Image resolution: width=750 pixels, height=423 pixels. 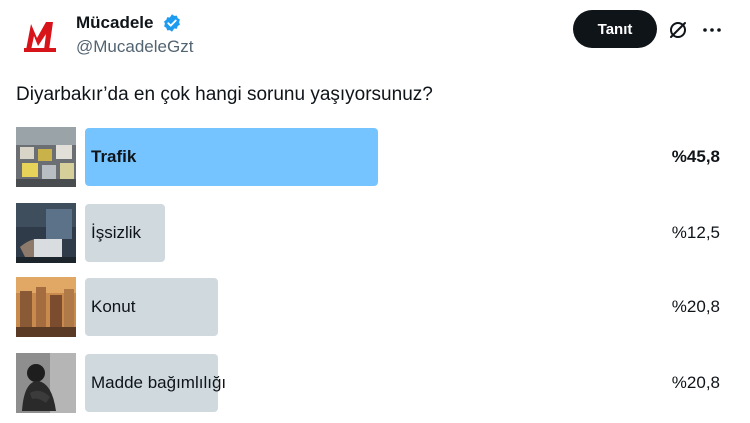 What do you see at coordinates (368, 233) in the screenshot?
I see `poll-option: İşsizlik %12,5` at bounding box center [368, 233].